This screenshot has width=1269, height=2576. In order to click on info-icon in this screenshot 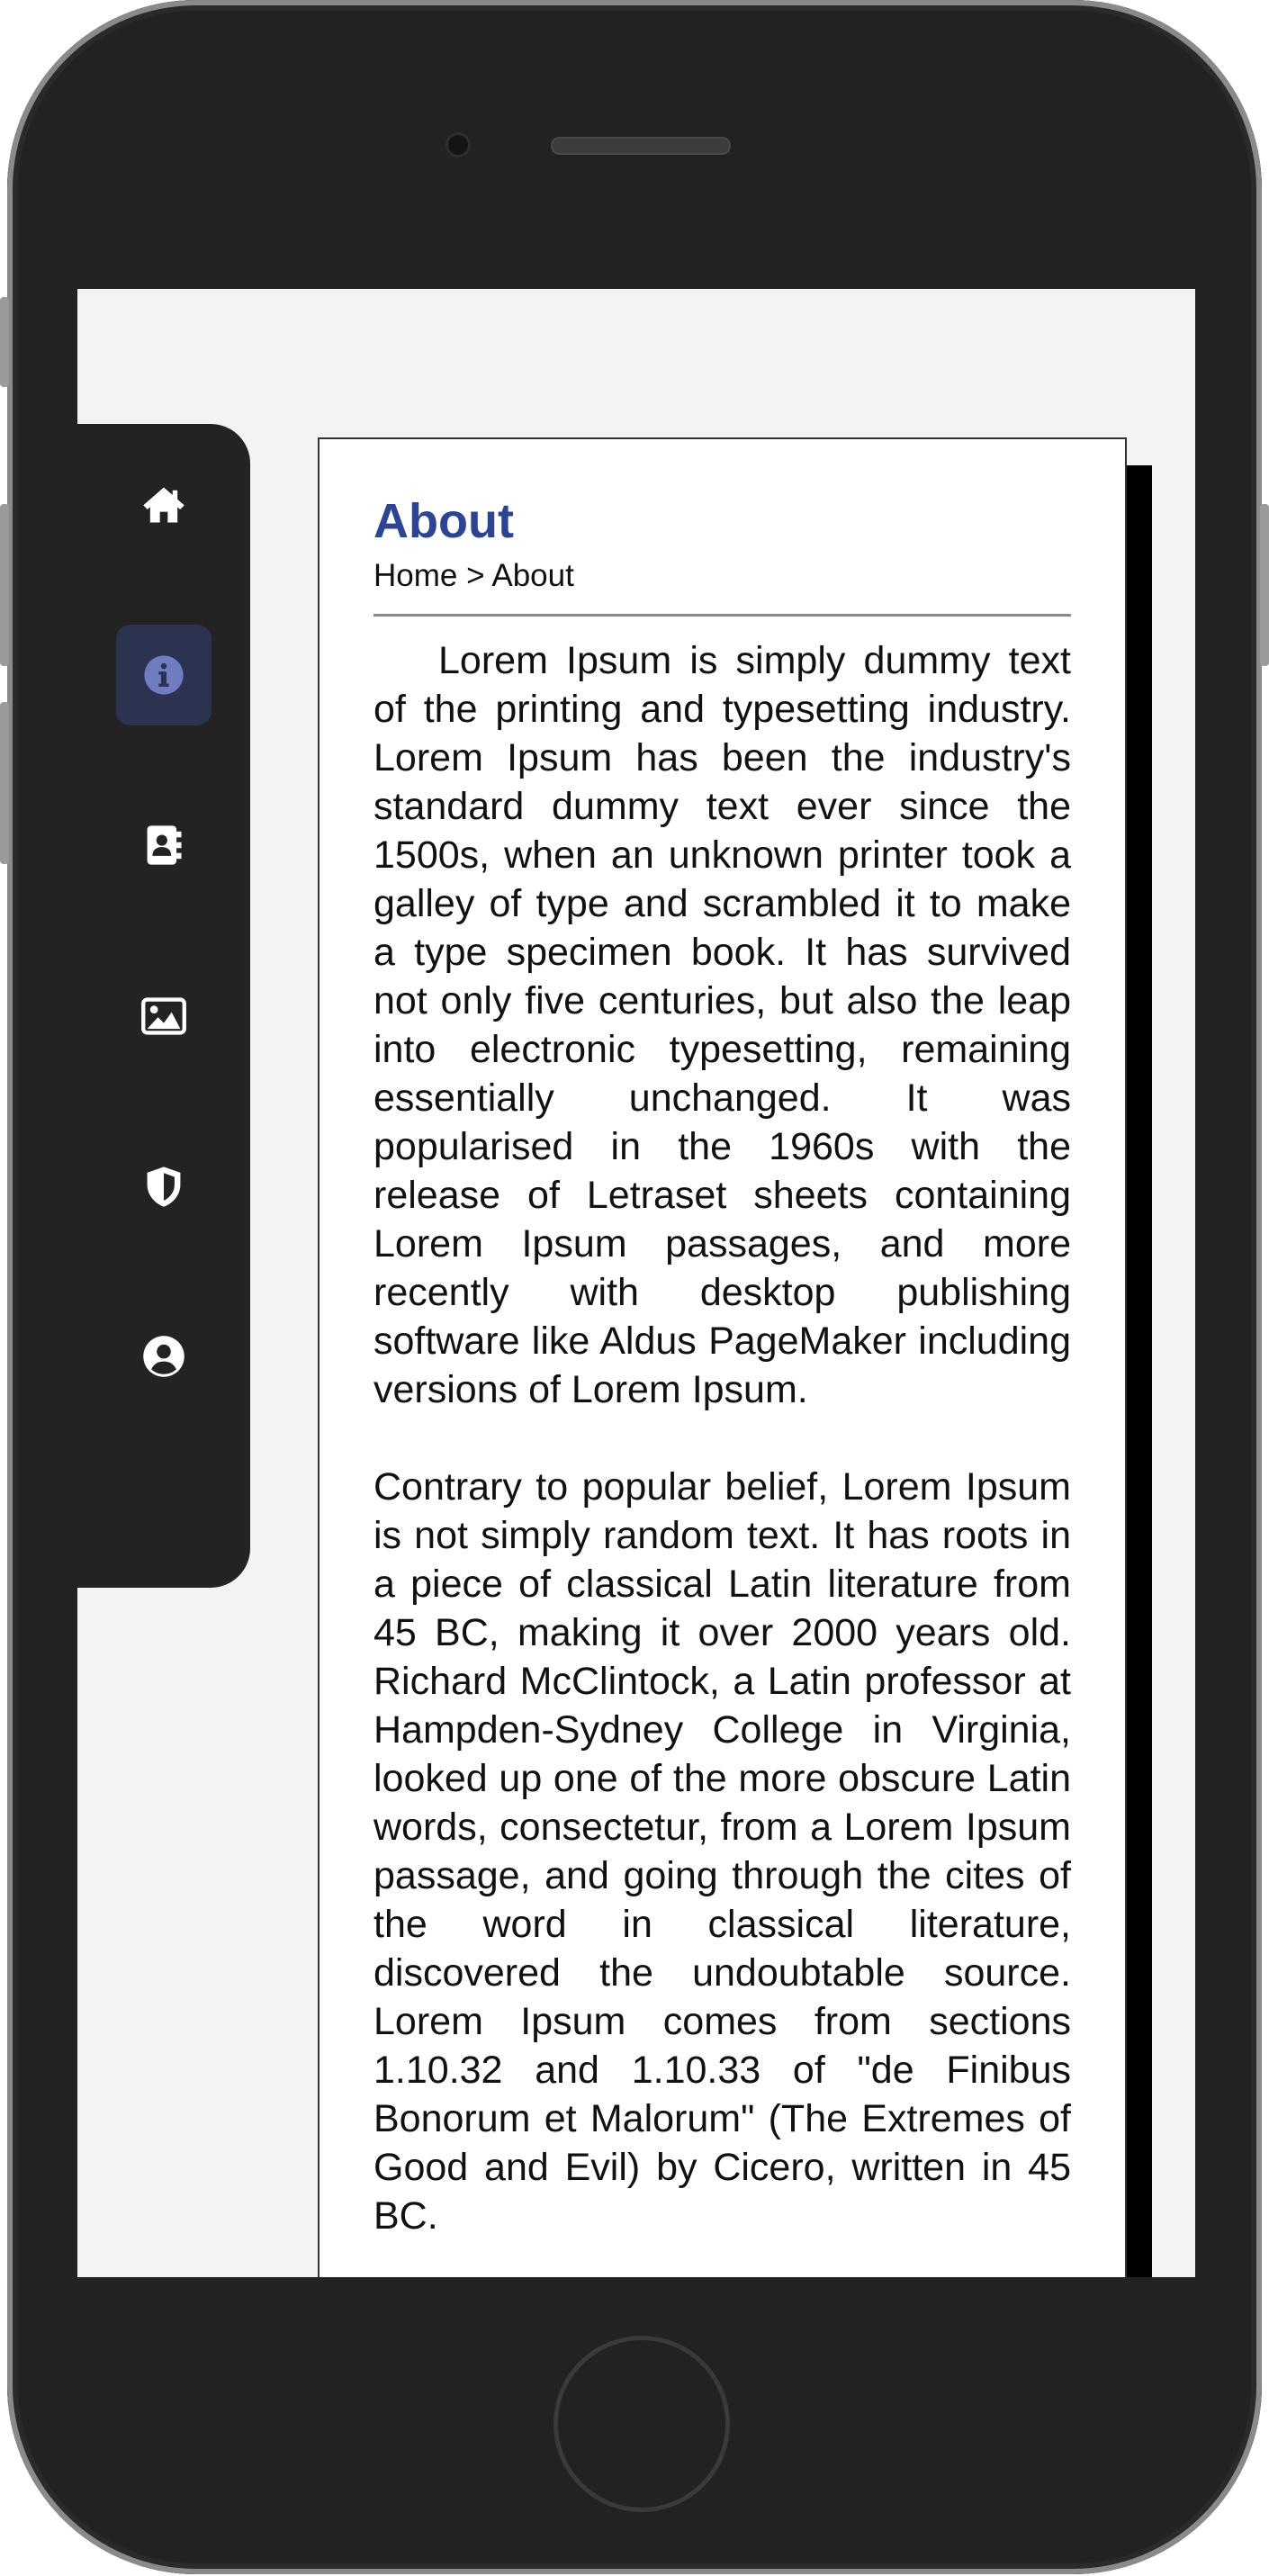, I will do `click(164, 675)`.